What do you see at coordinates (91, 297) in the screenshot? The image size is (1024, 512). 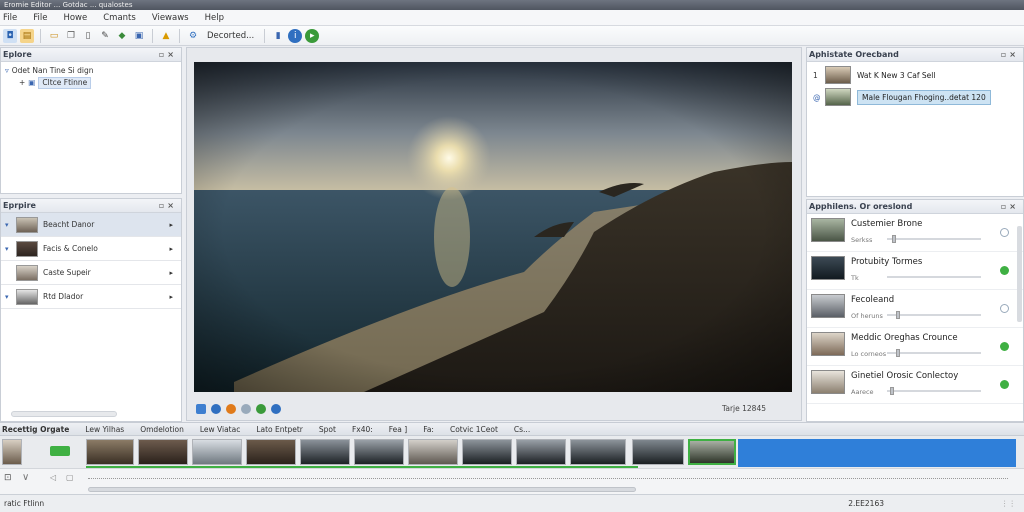 I see `episode-item: ▾ Rtd Dlador ▸` at bounding box center [91, 297].